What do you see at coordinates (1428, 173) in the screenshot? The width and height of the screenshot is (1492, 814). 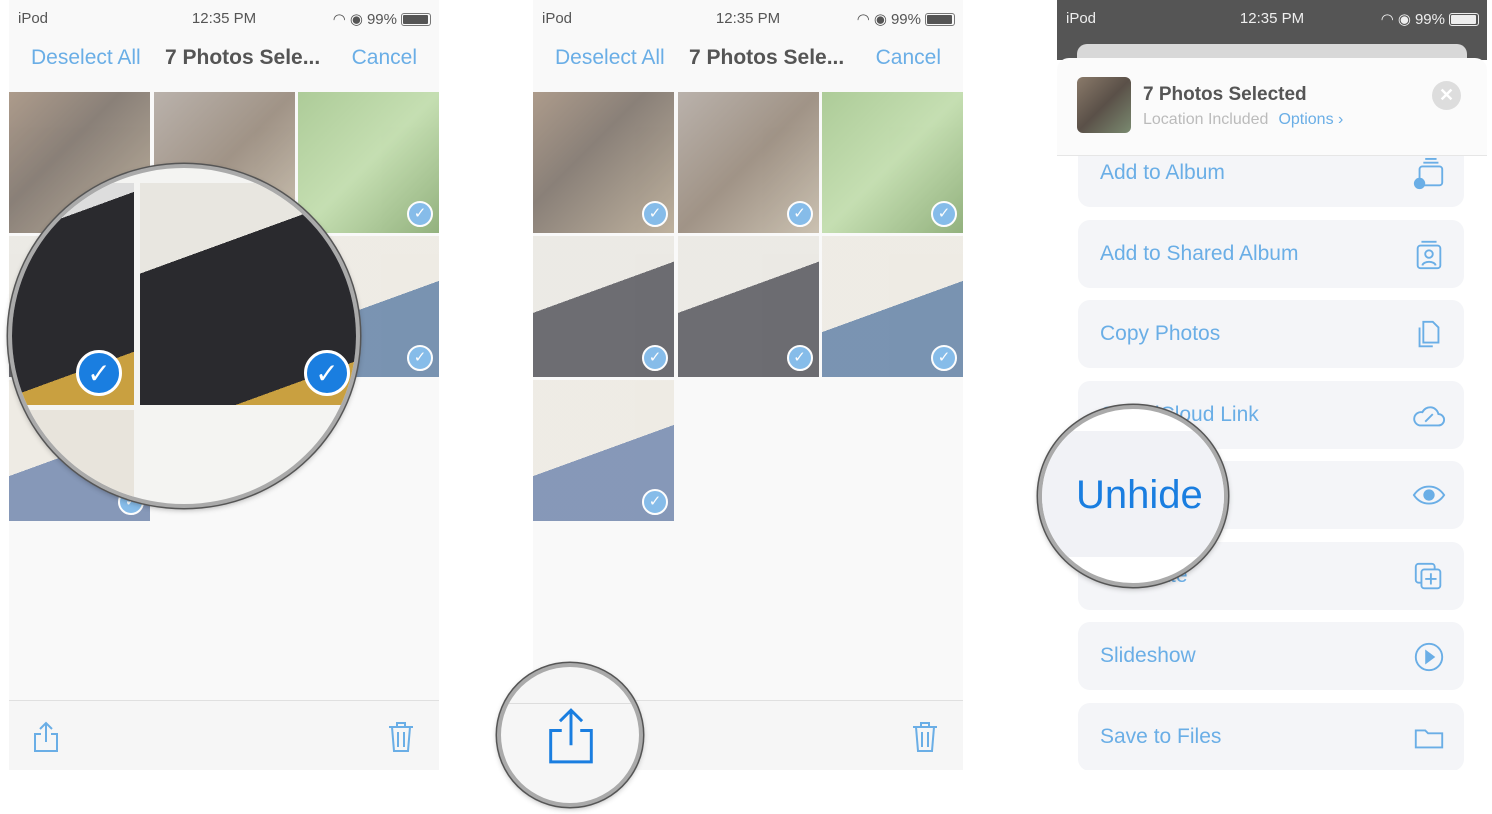 I see `add-to-album-icon` at bounding box center [1428, 173].